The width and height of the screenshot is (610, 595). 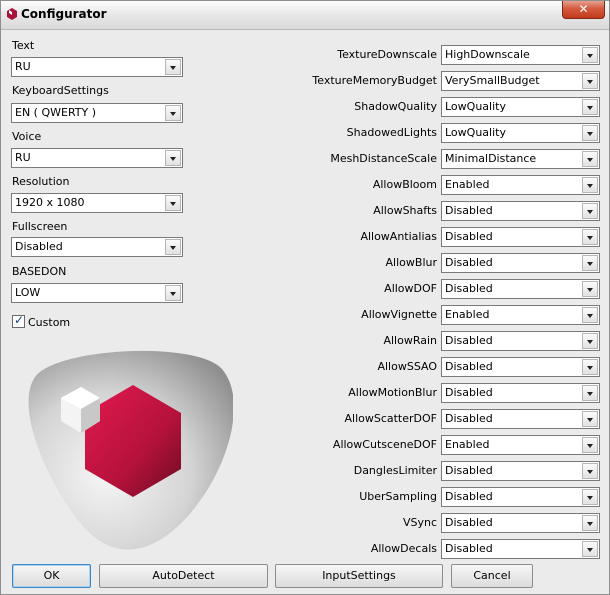 What do you see at coordinates (23, 66) in the screenshot?
I see `text-select-value: RU` at bounding box center [23, 66].